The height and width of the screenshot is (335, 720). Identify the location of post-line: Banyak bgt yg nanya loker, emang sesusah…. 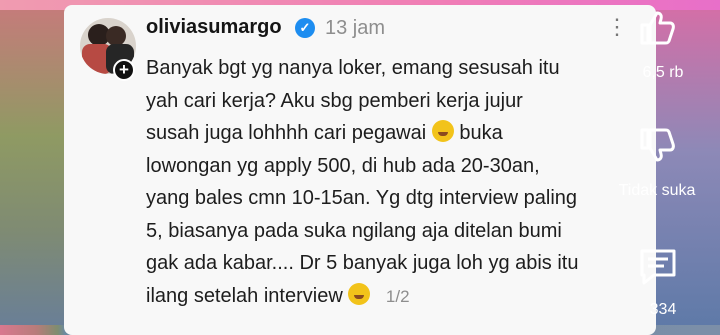
(353, 68).